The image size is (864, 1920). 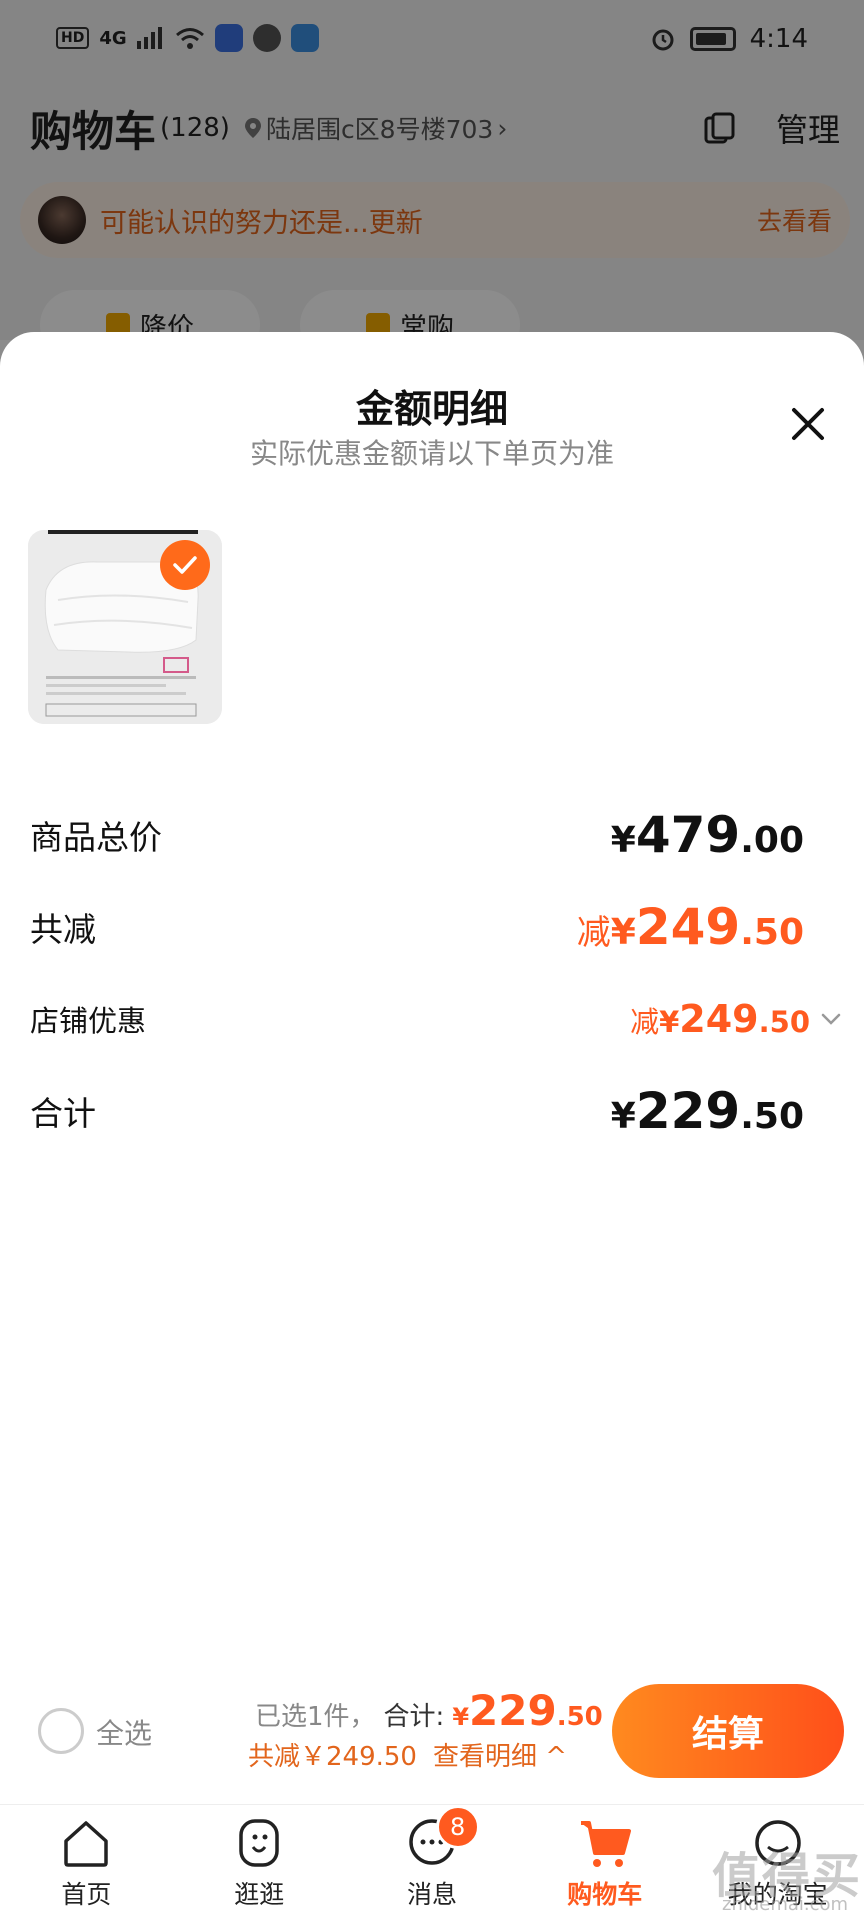 I want to click on tab-label: 购物车, so click(x=605, y=1894).